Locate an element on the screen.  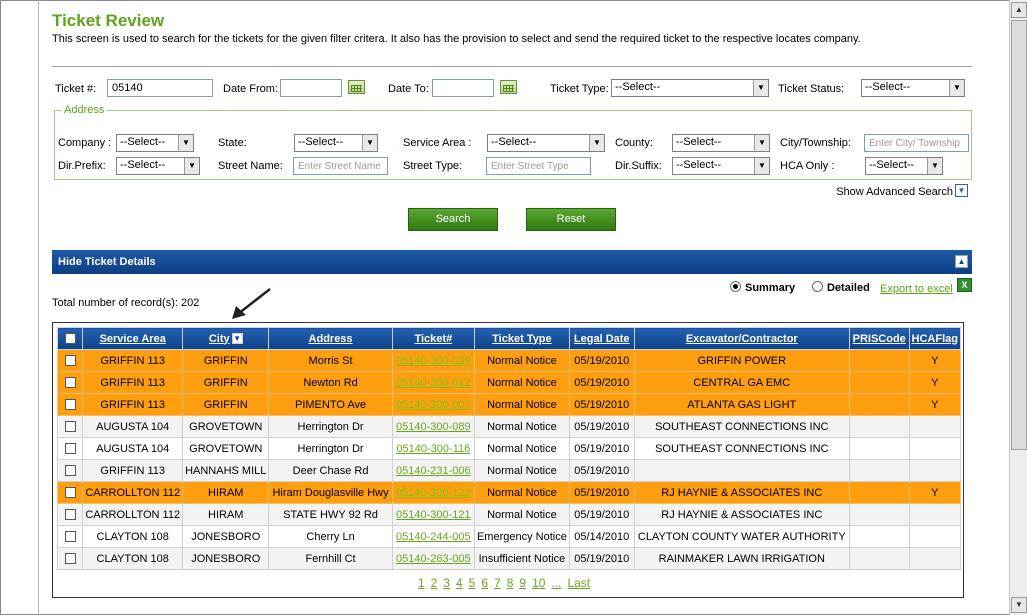
col-ticket-type: Ticket Type is located at coordinates (521, 338).